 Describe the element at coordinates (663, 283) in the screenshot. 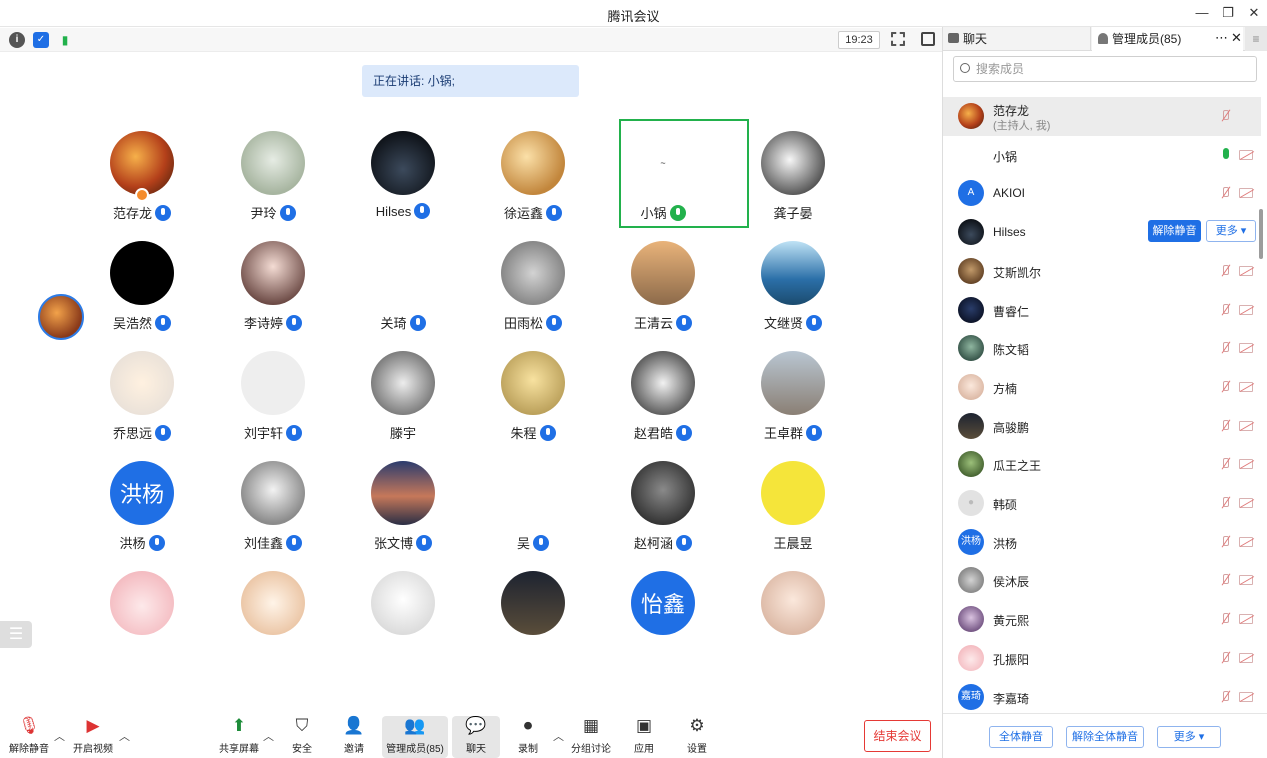

I see `participant-tile: 王清云` at that location.